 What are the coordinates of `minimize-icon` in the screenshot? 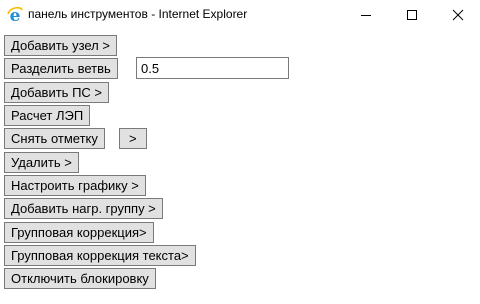 It's located at (366, 15).